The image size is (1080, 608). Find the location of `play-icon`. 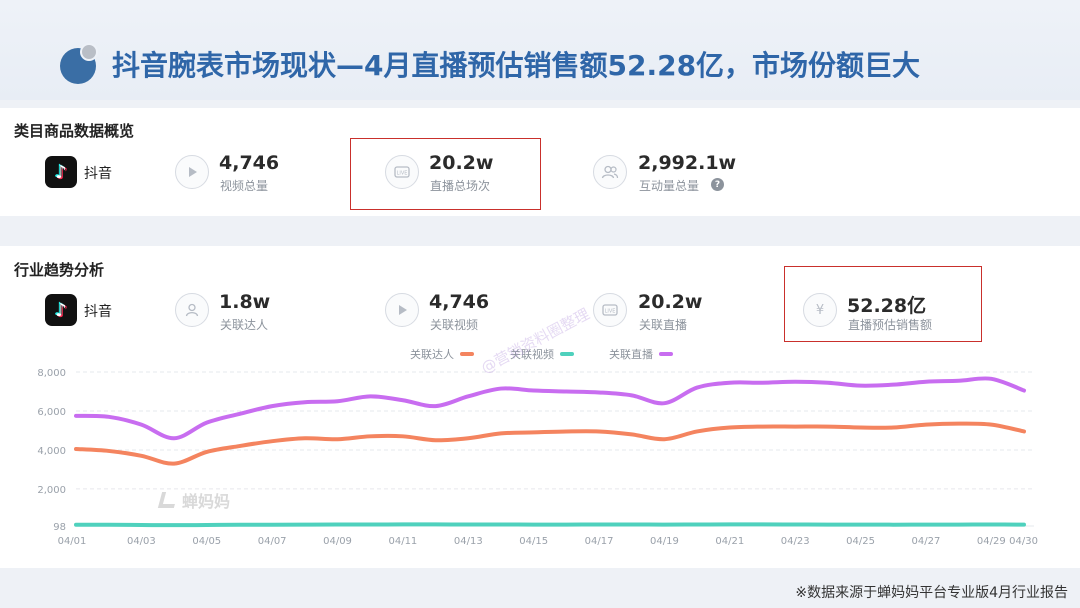

play-icon is located at coordinates (192, 172).